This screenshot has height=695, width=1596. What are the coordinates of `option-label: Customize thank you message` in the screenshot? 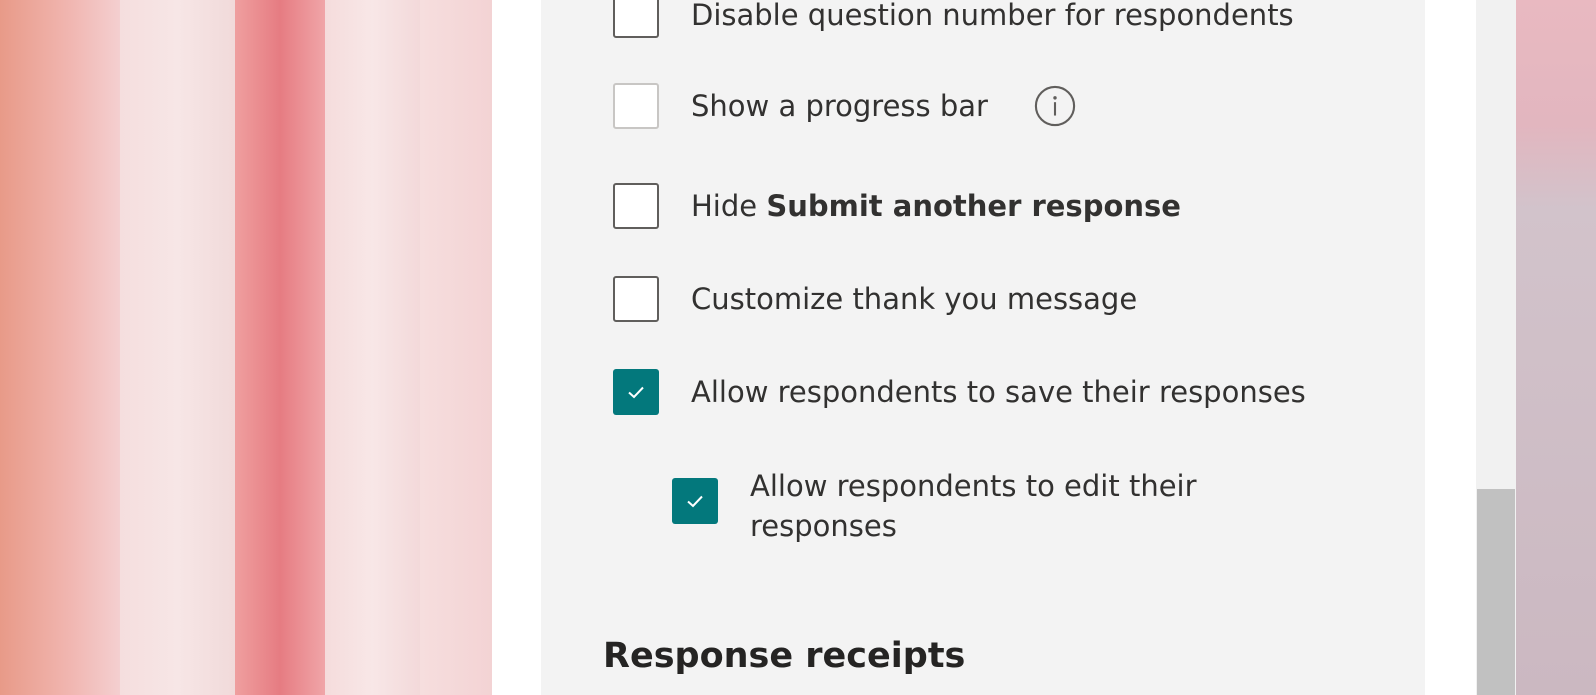 It's located at (914, 299).